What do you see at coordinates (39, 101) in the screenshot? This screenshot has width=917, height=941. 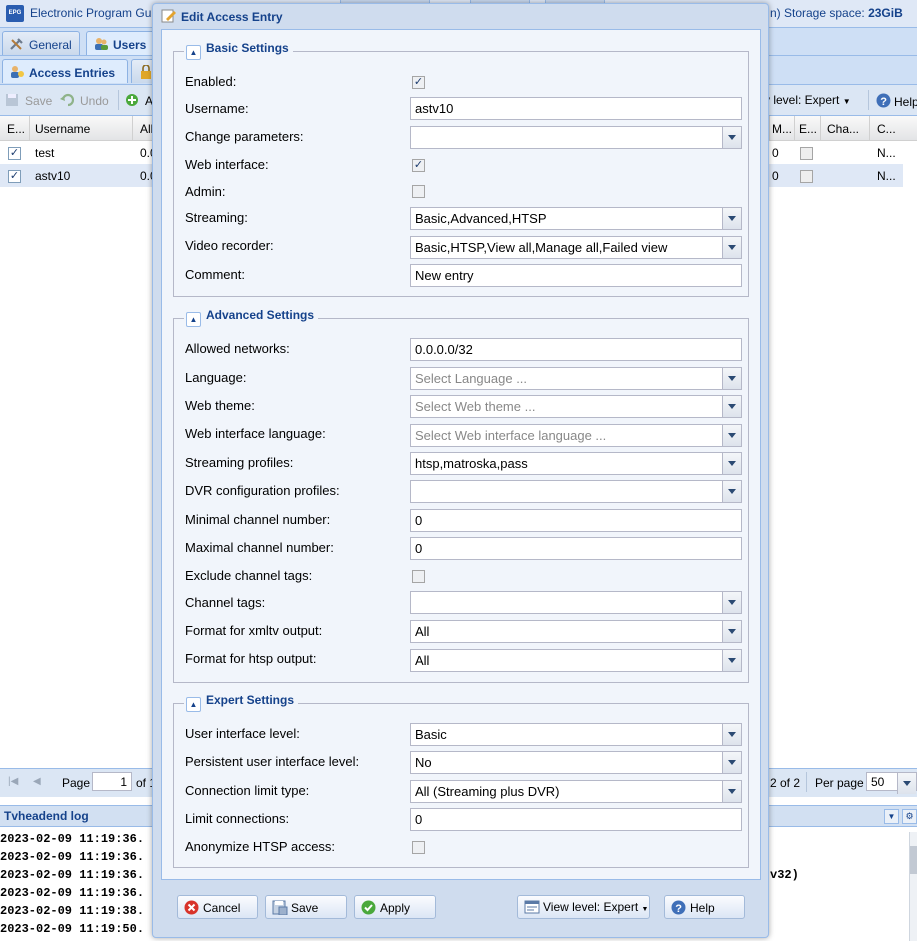 I see `save-toolbar-label: Save` at bounding box center [39, 101].